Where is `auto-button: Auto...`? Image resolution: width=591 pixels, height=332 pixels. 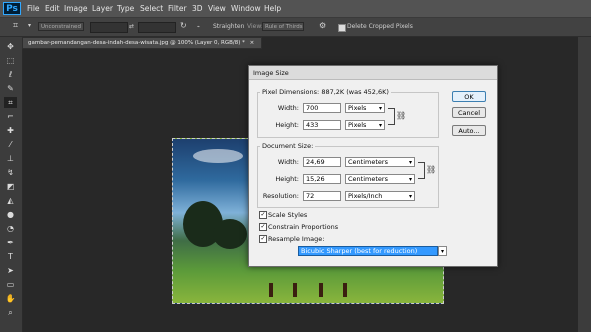 auto-button: Auto... is located at coordinates (469, 130).